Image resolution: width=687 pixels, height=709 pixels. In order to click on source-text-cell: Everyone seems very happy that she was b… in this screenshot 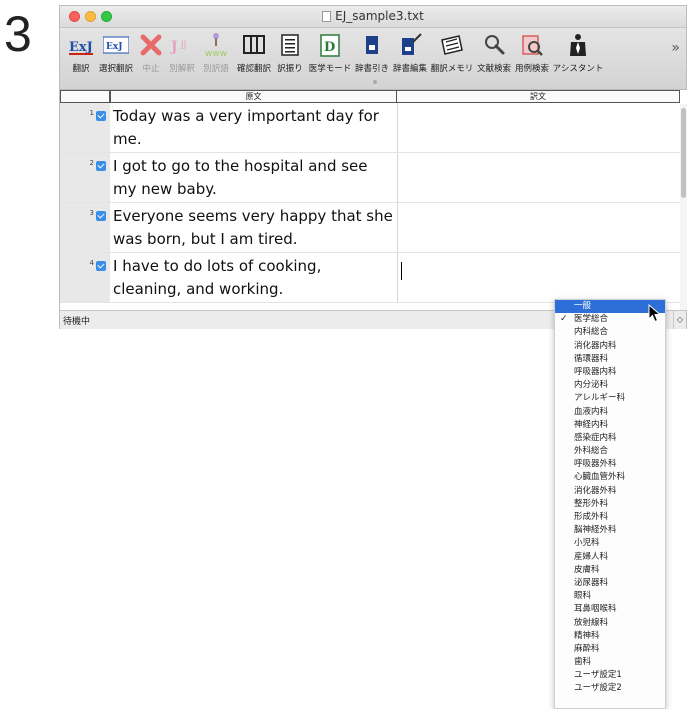, I will do `click(253, 228)`.